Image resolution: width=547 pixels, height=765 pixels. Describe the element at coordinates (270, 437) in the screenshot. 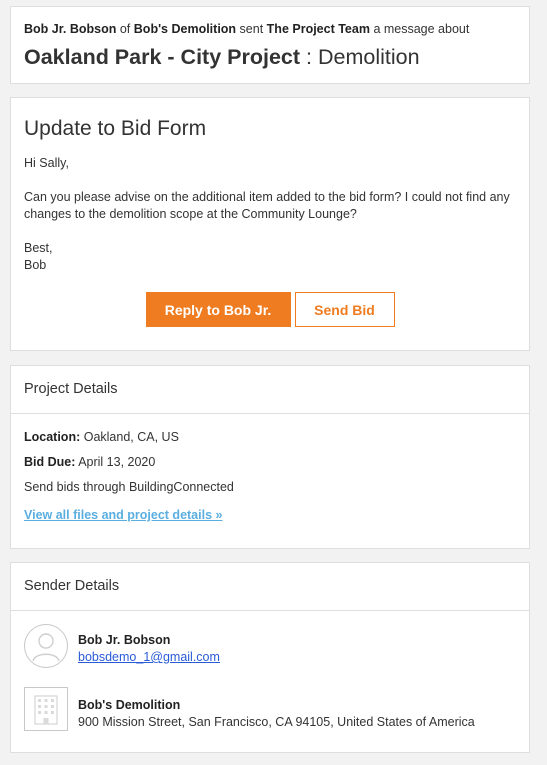

I see `location-row: Location: Oakland, CA, US` at that location.